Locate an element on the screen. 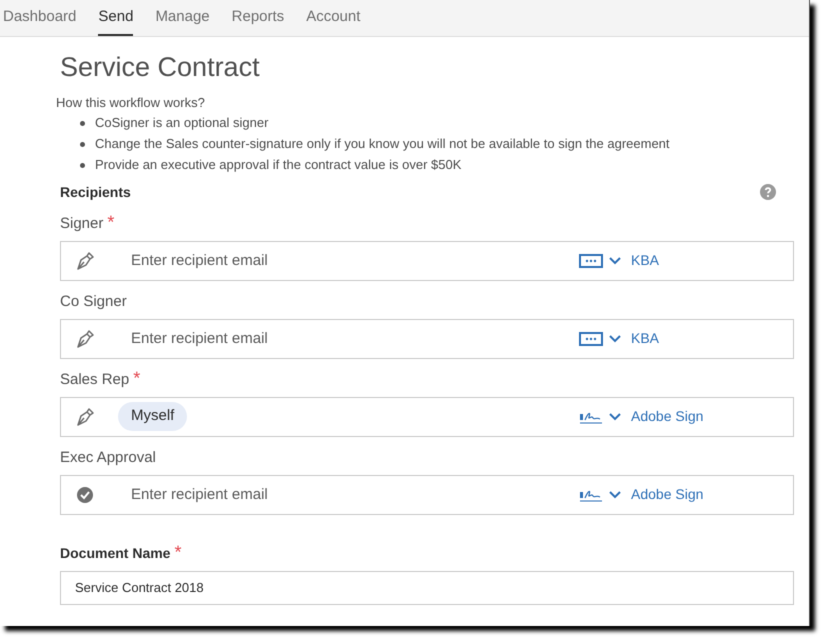 This screenshot has height=640, width=830. workflow-heading: How this workflow works? is located at coordinates (131, 103).